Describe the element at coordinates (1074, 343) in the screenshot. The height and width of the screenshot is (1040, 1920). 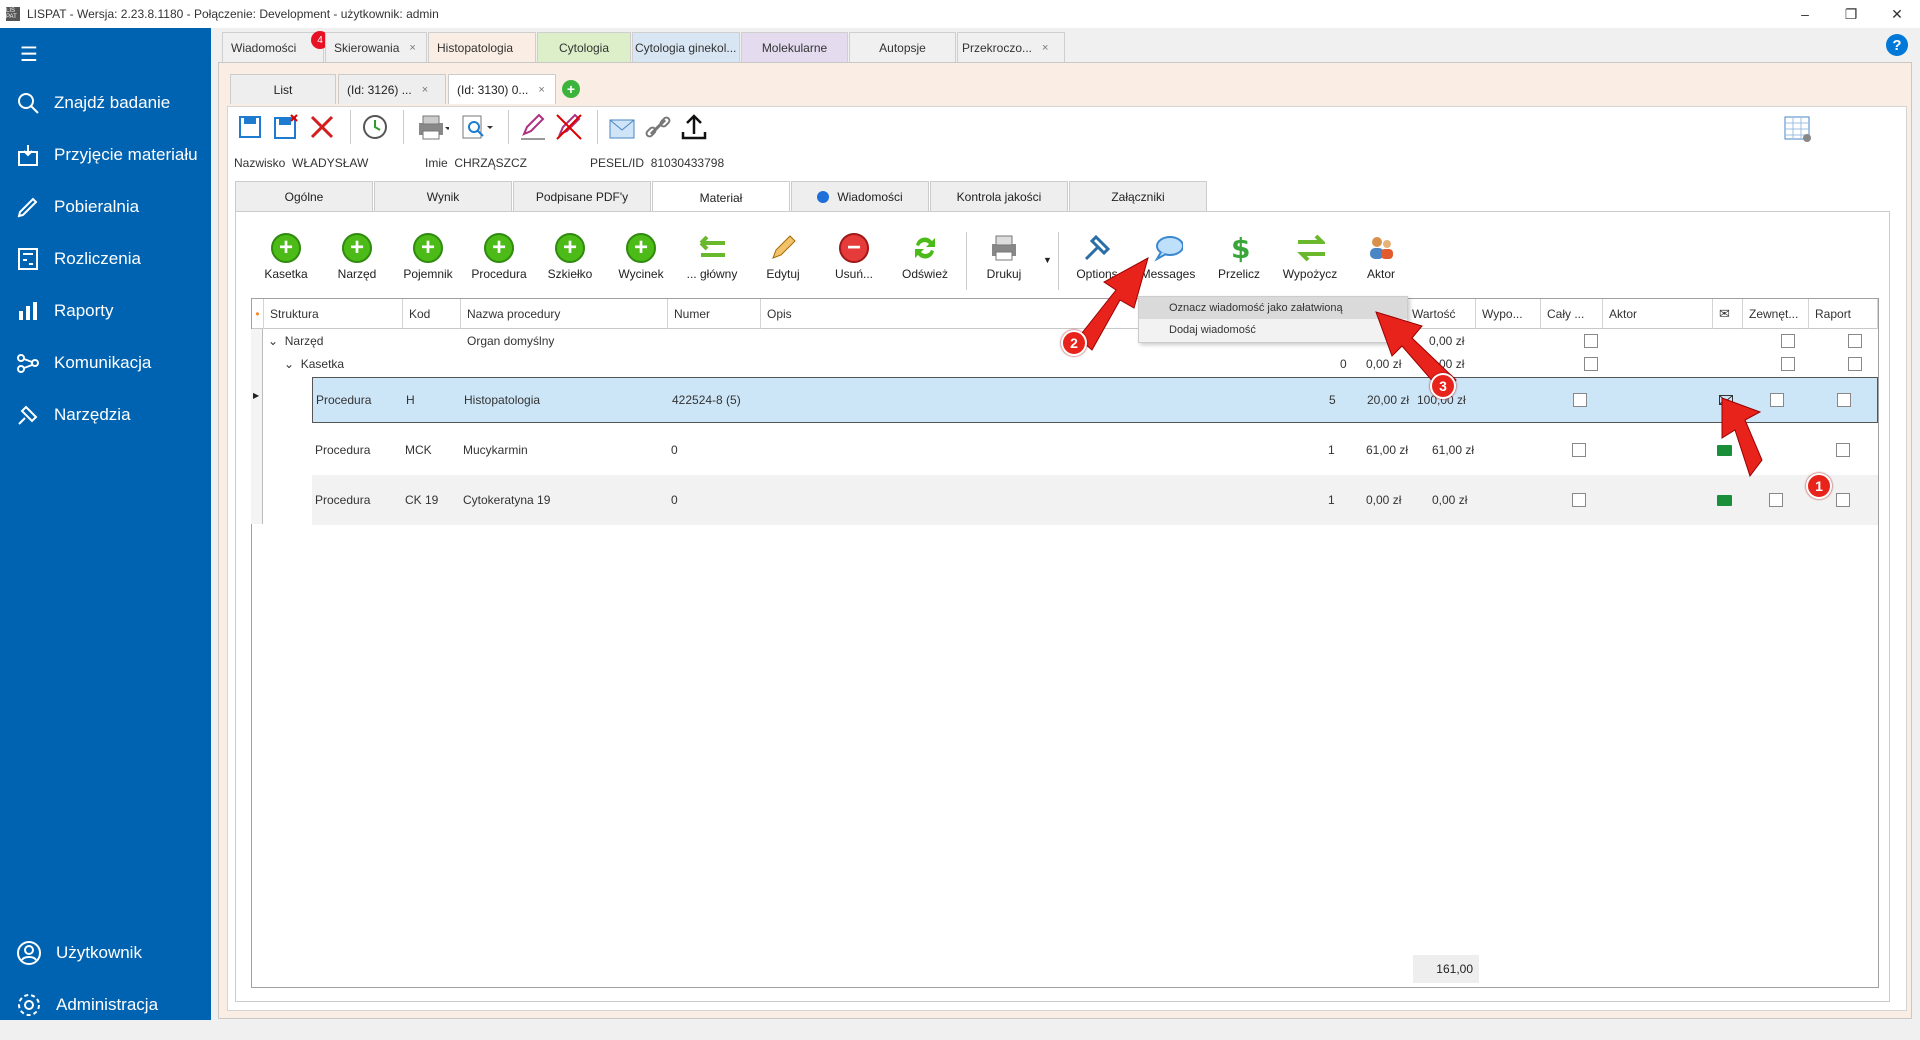
I see `annotation-marker-2: 2` at that location.